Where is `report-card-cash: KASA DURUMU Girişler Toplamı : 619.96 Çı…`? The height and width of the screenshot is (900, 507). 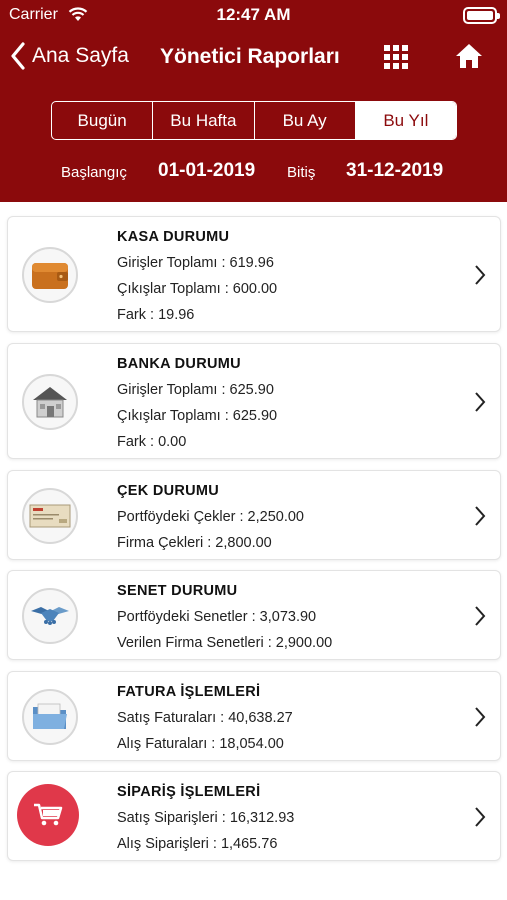
report-card-cash: KASA DURUMU Girişler Toplamı : 619.96 Çı… is located at coordinates (254, 274).